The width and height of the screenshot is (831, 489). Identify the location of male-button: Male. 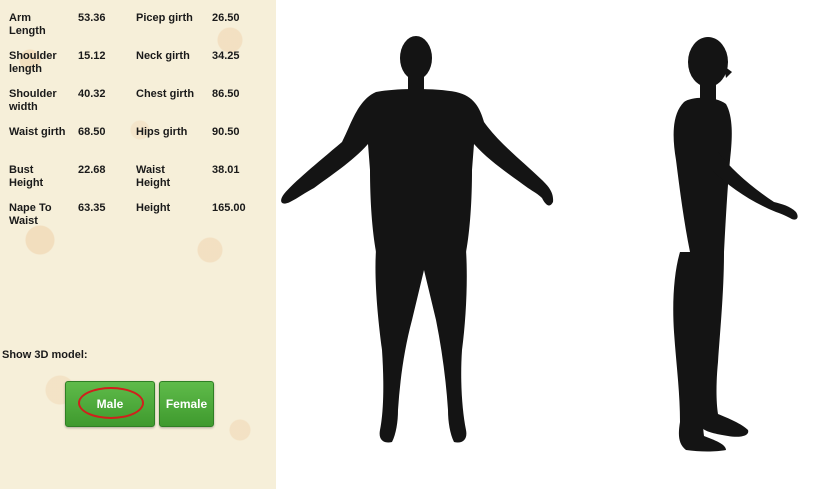
(110, 404).